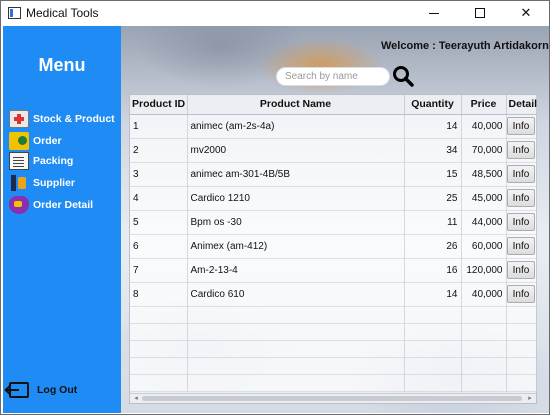  Describe the element at coordinates (296, 126) in the screenshot. I see `cell-product-name: animec (am-2s-4a)` at that location.